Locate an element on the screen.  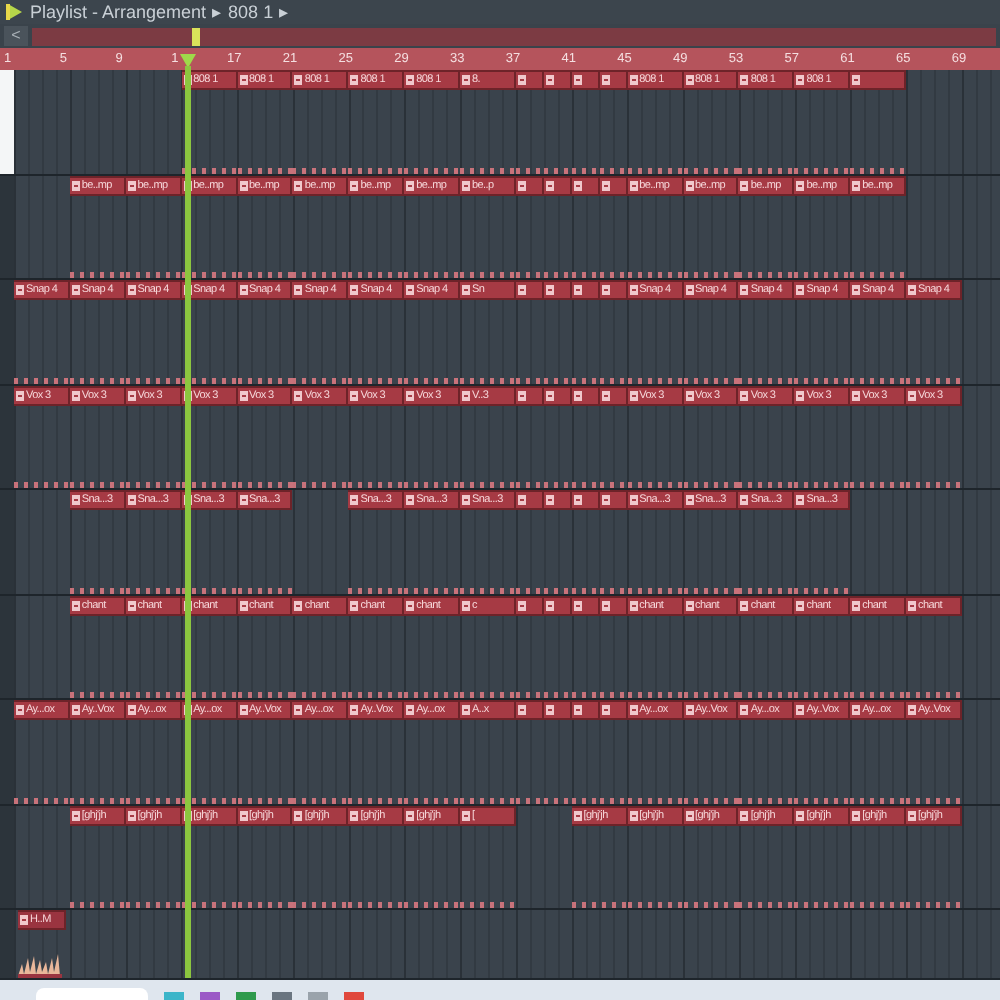
back-button: < is located at coordinates (16, 36).